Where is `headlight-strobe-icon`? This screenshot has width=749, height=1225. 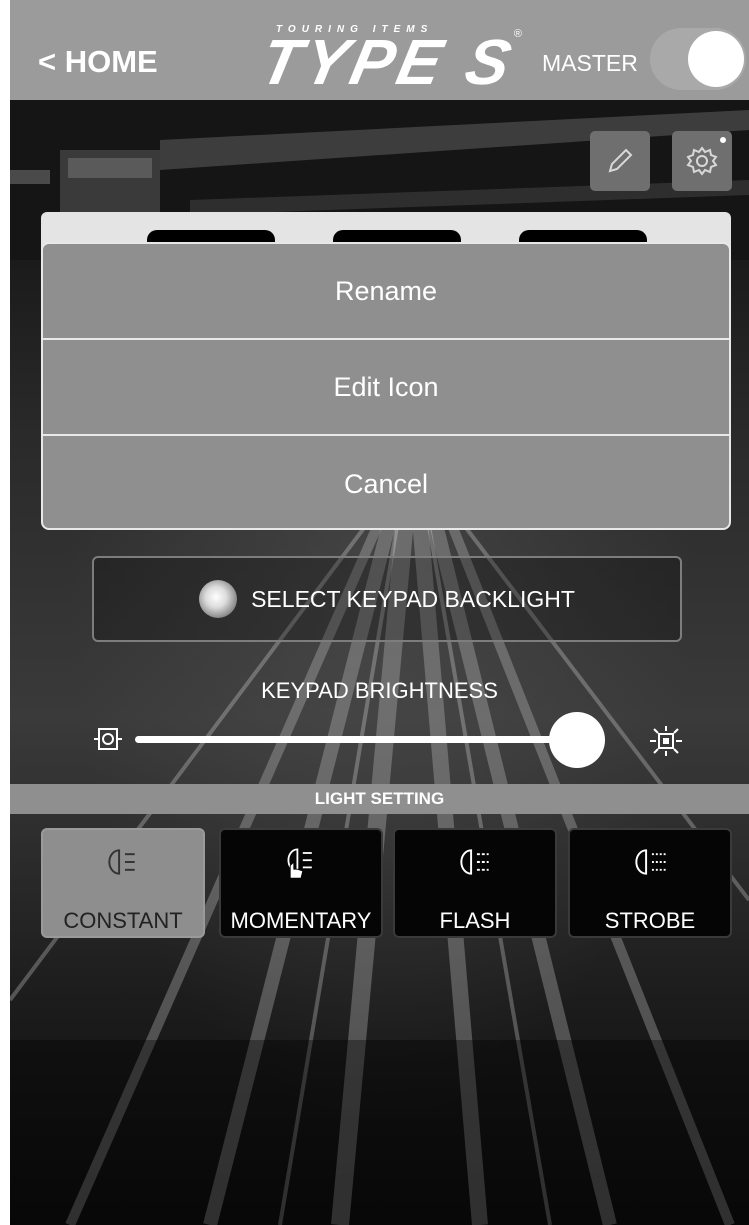 headlight-strobe-icon is located at coordinates (650, 862).